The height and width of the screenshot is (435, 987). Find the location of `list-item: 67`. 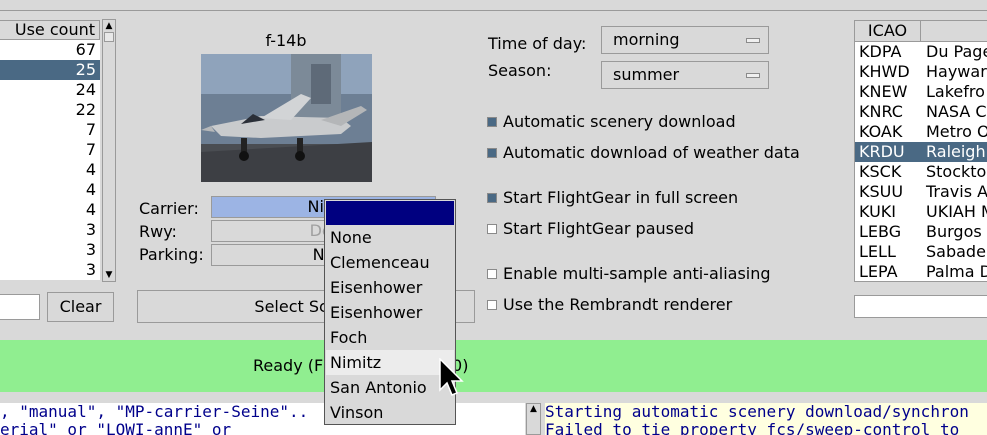

list-item: 67 is located at coordinates (50, 50).